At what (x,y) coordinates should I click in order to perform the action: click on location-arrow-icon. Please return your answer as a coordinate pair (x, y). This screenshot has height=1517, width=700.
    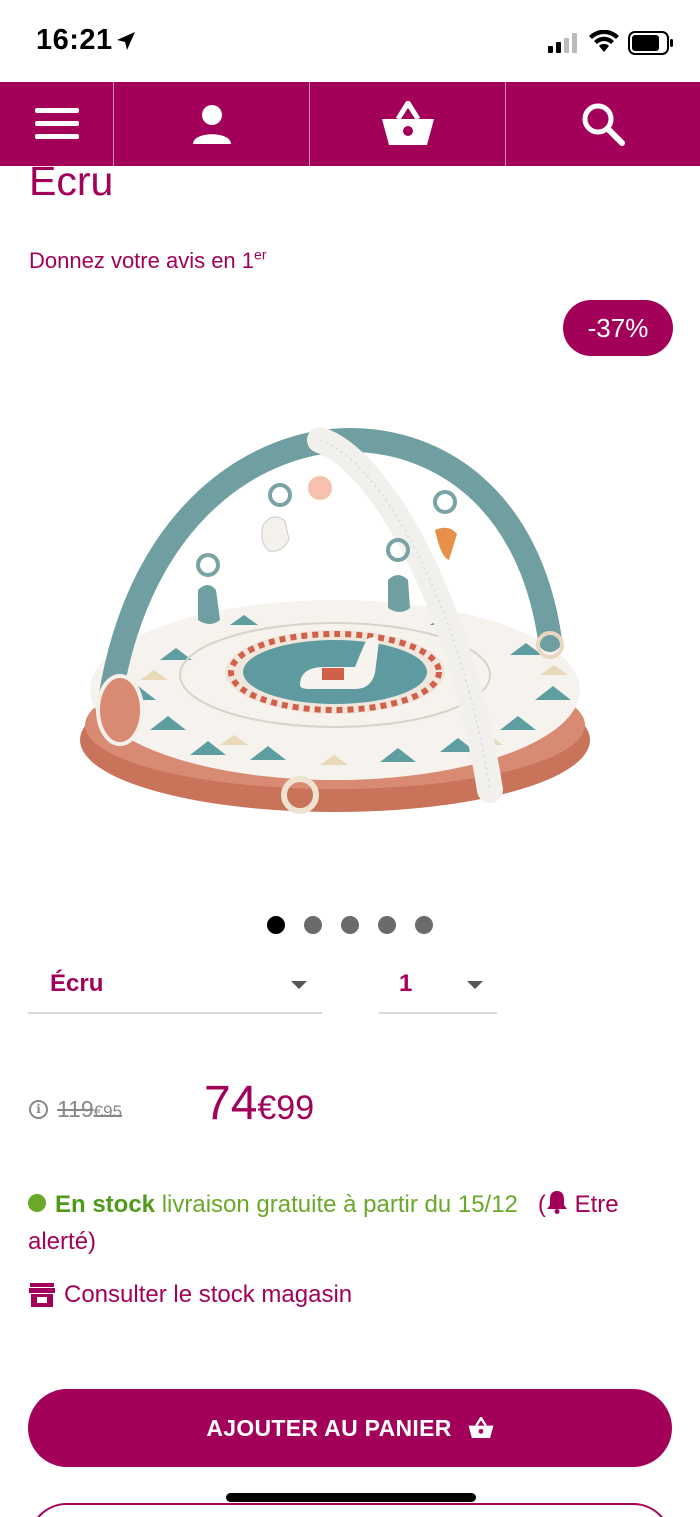
    Looking at the image, I should click on (126, 41).